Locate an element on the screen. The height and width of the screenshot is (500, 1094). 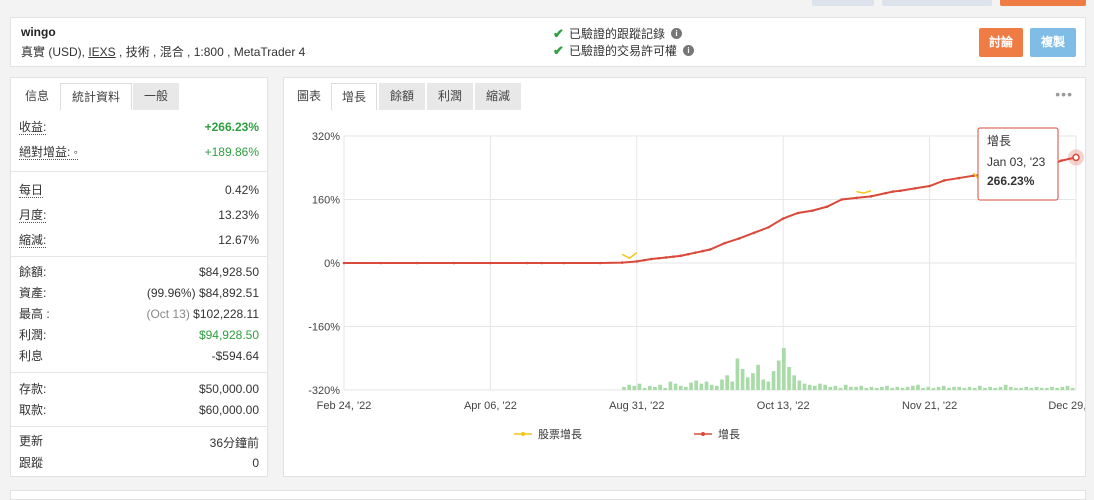
tab-charts: 圖表 is located at coordinates (309, 96).